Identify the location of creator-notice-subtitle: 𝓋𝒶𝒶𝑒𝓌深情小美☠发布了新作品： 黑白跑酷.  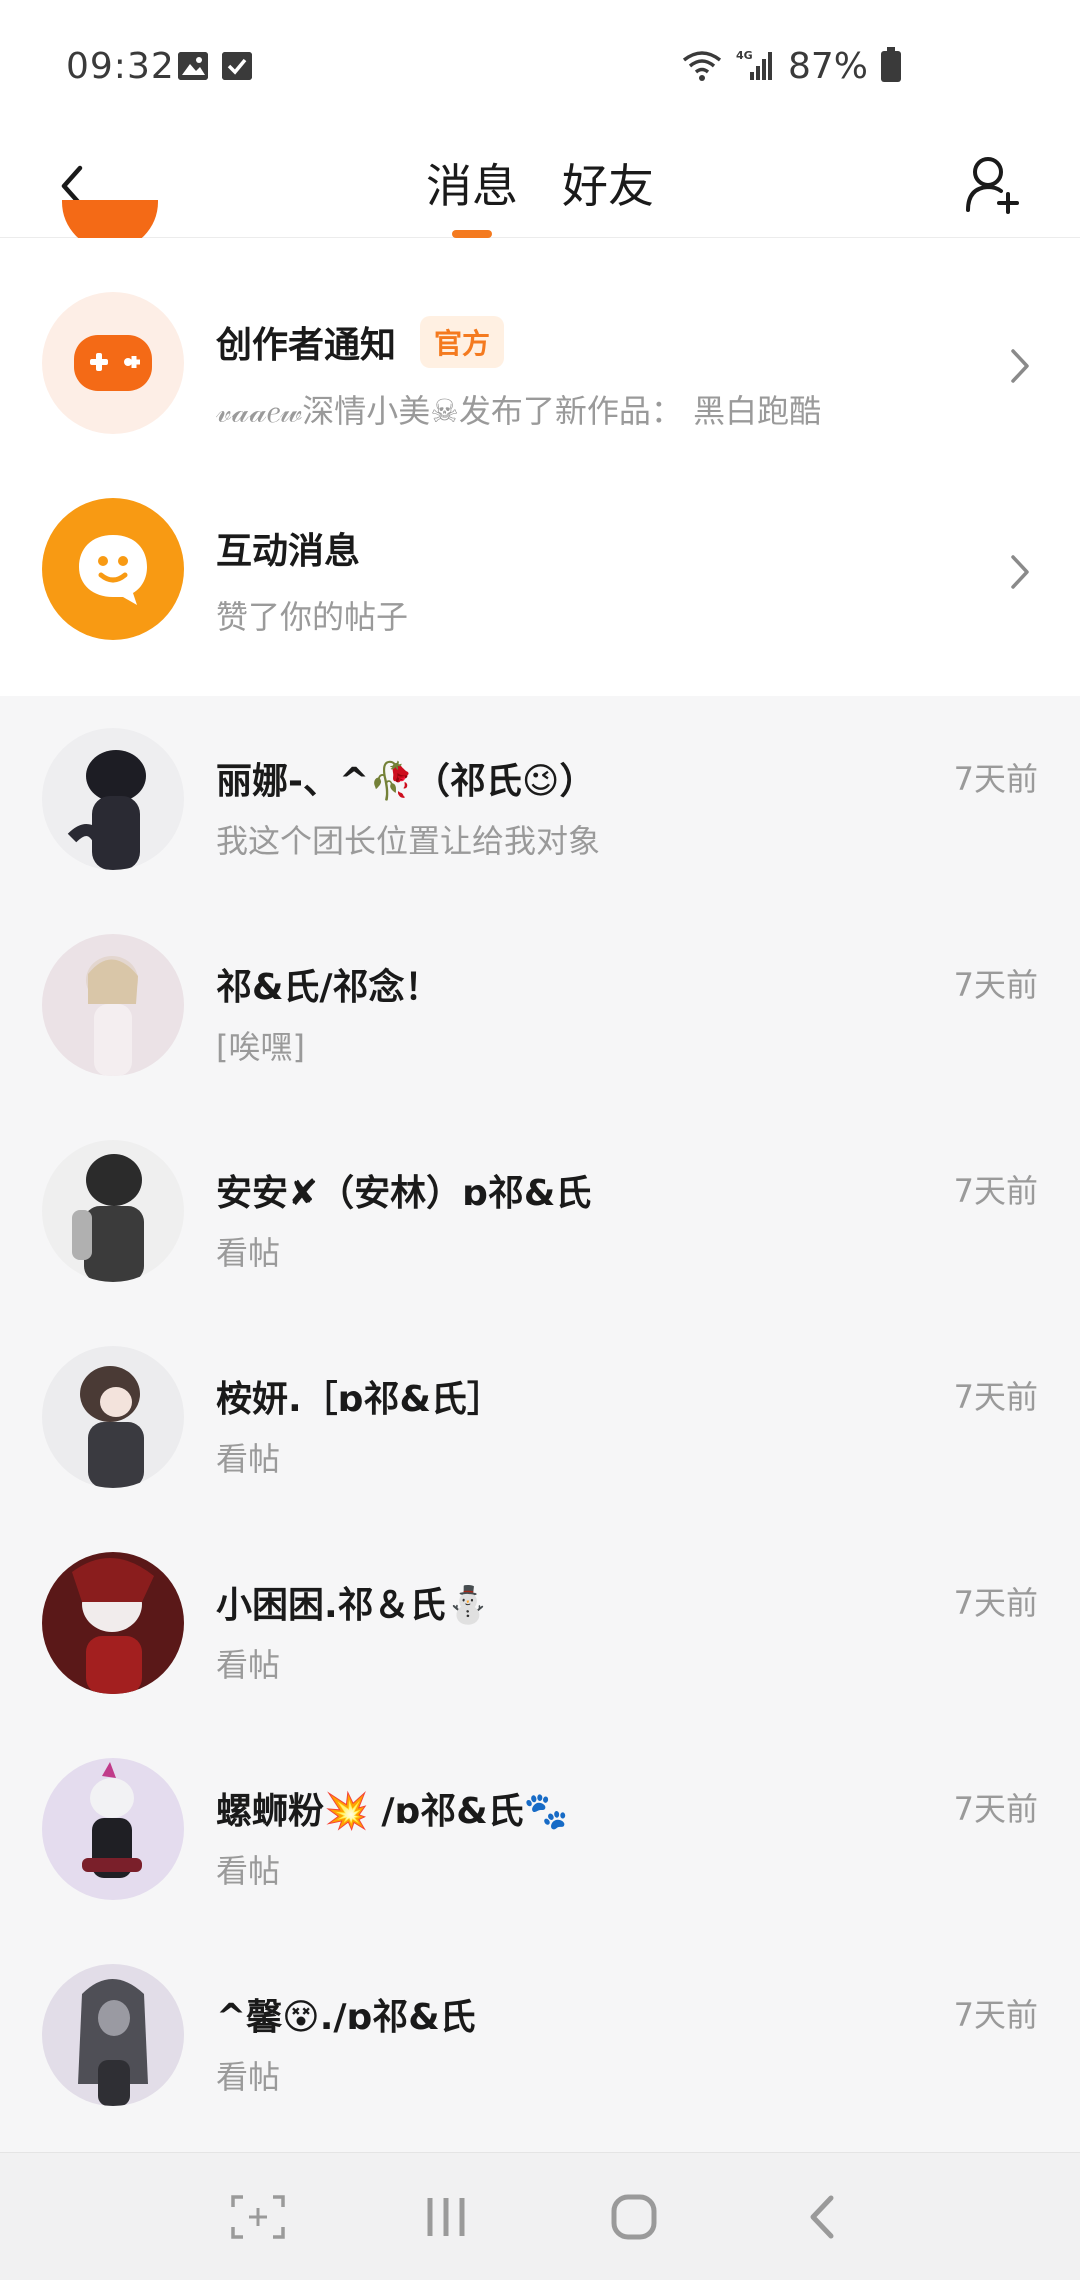
(519, 411).